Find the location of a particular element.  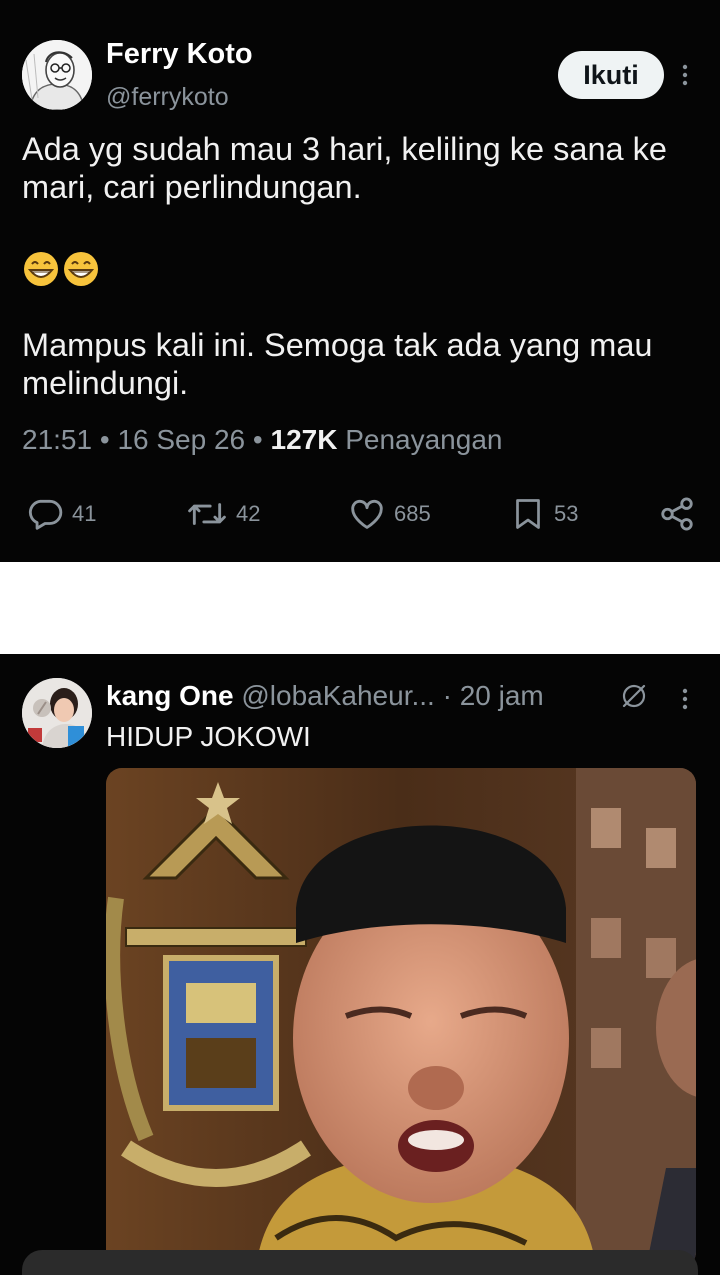

bottom-overlay-bar is located at coordinates (360, 1262).